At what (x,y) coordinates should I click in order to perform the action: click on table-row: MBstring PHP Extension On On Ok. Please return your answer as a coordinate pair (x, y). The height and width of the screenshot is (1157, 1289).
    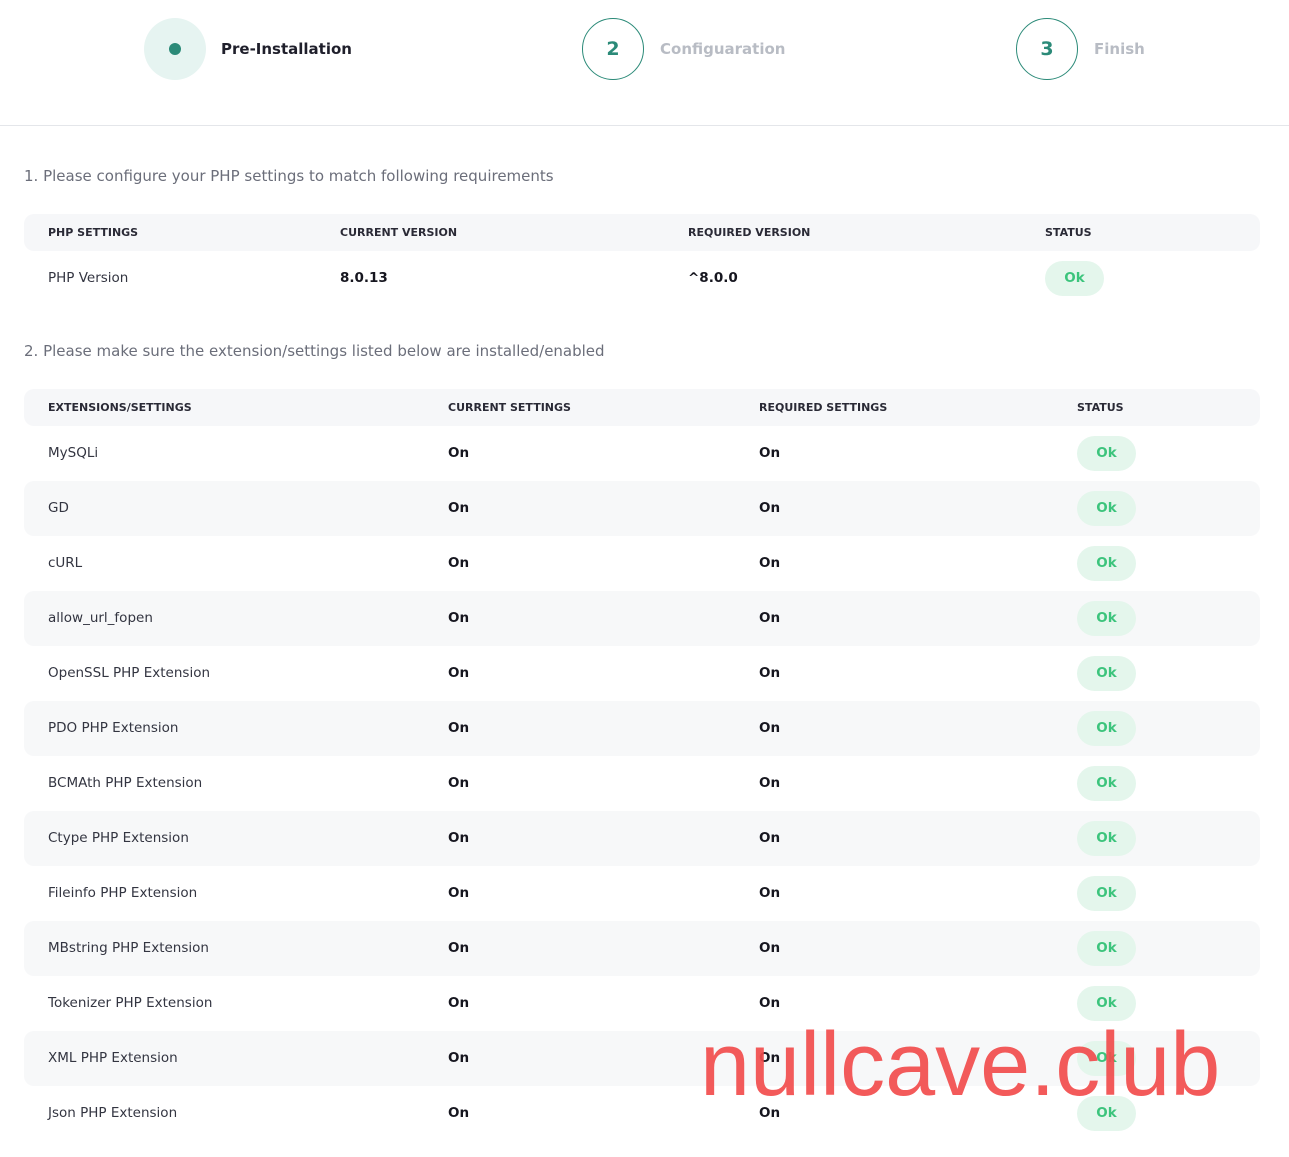
    Looking at the image, I should click on (642, 948).